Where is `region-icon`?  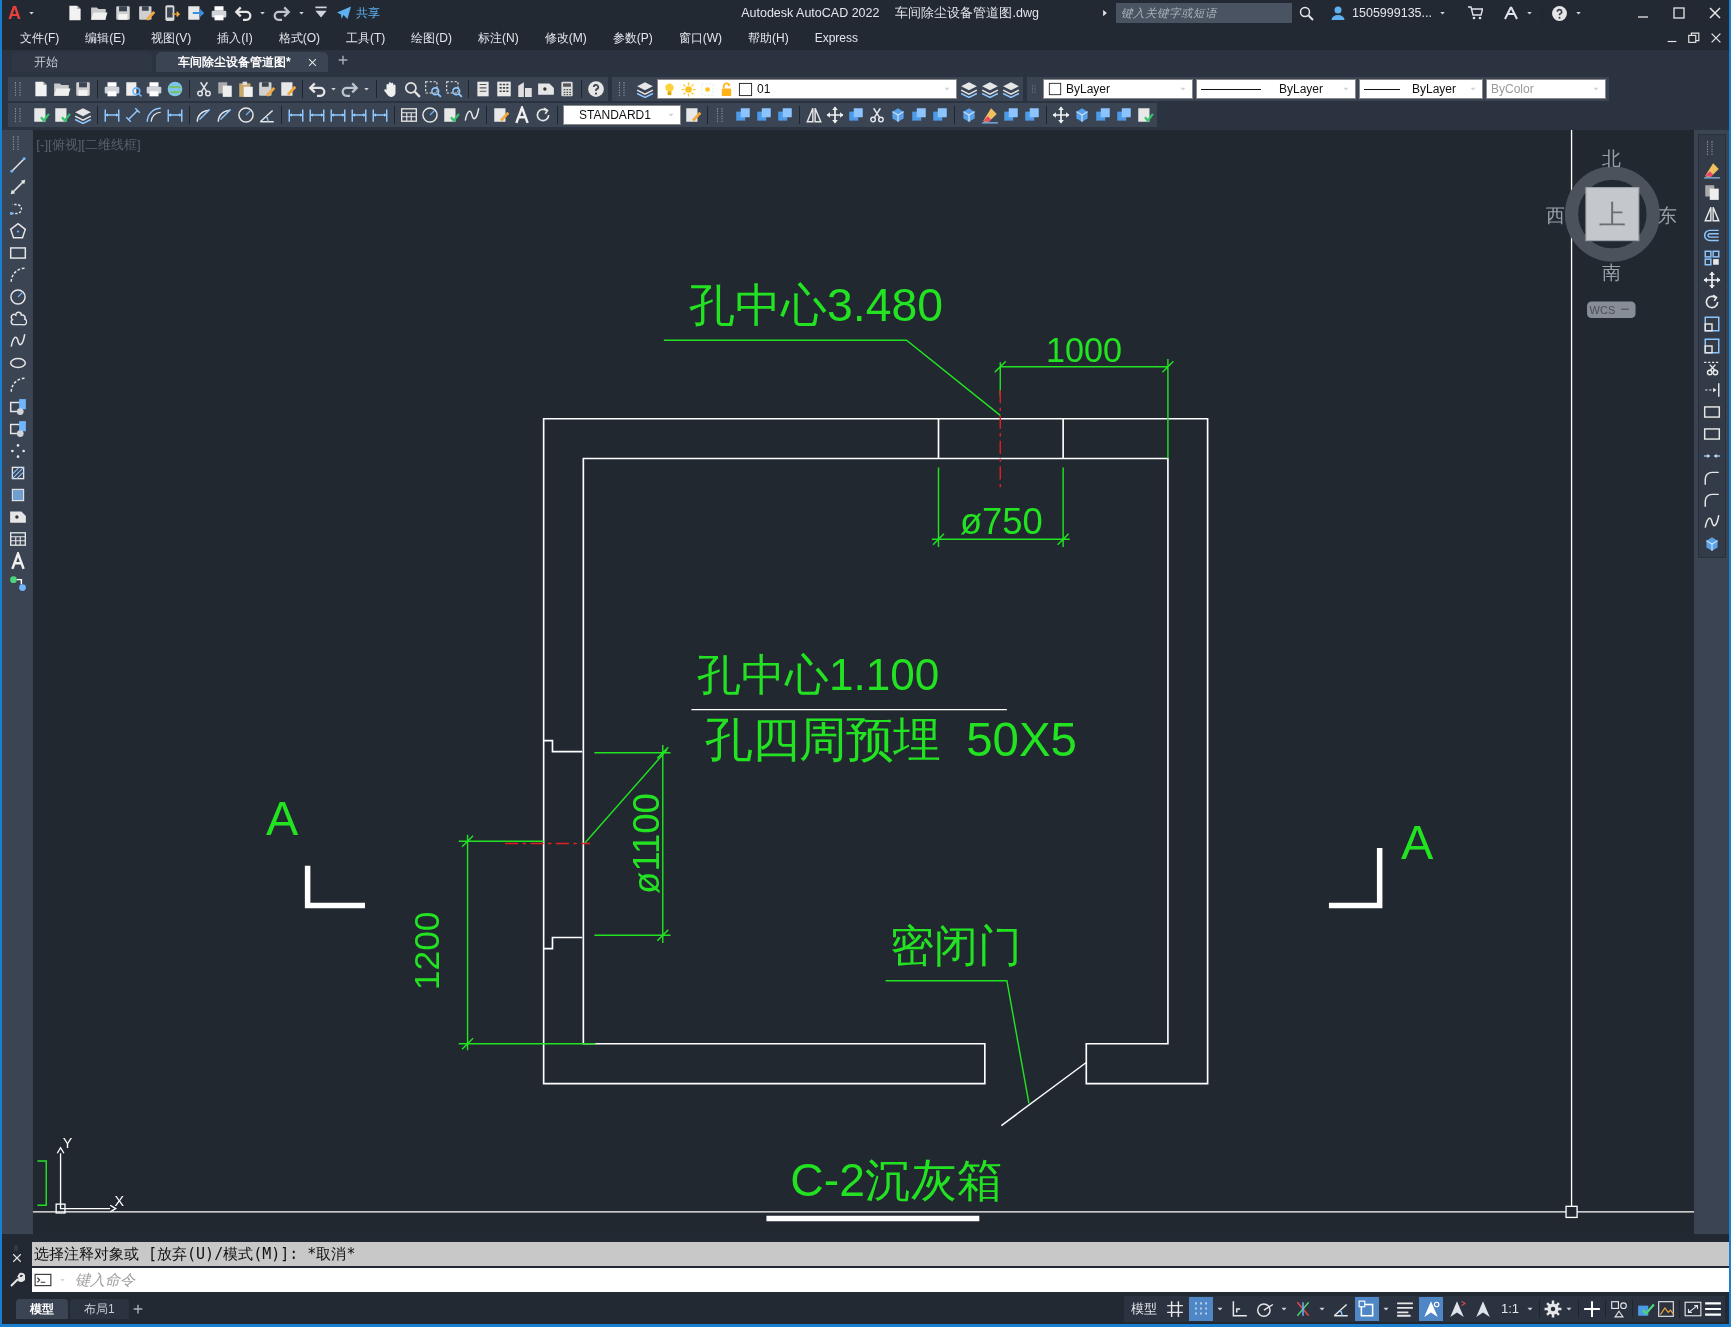
region-icon is located at coordinates (17, 517).